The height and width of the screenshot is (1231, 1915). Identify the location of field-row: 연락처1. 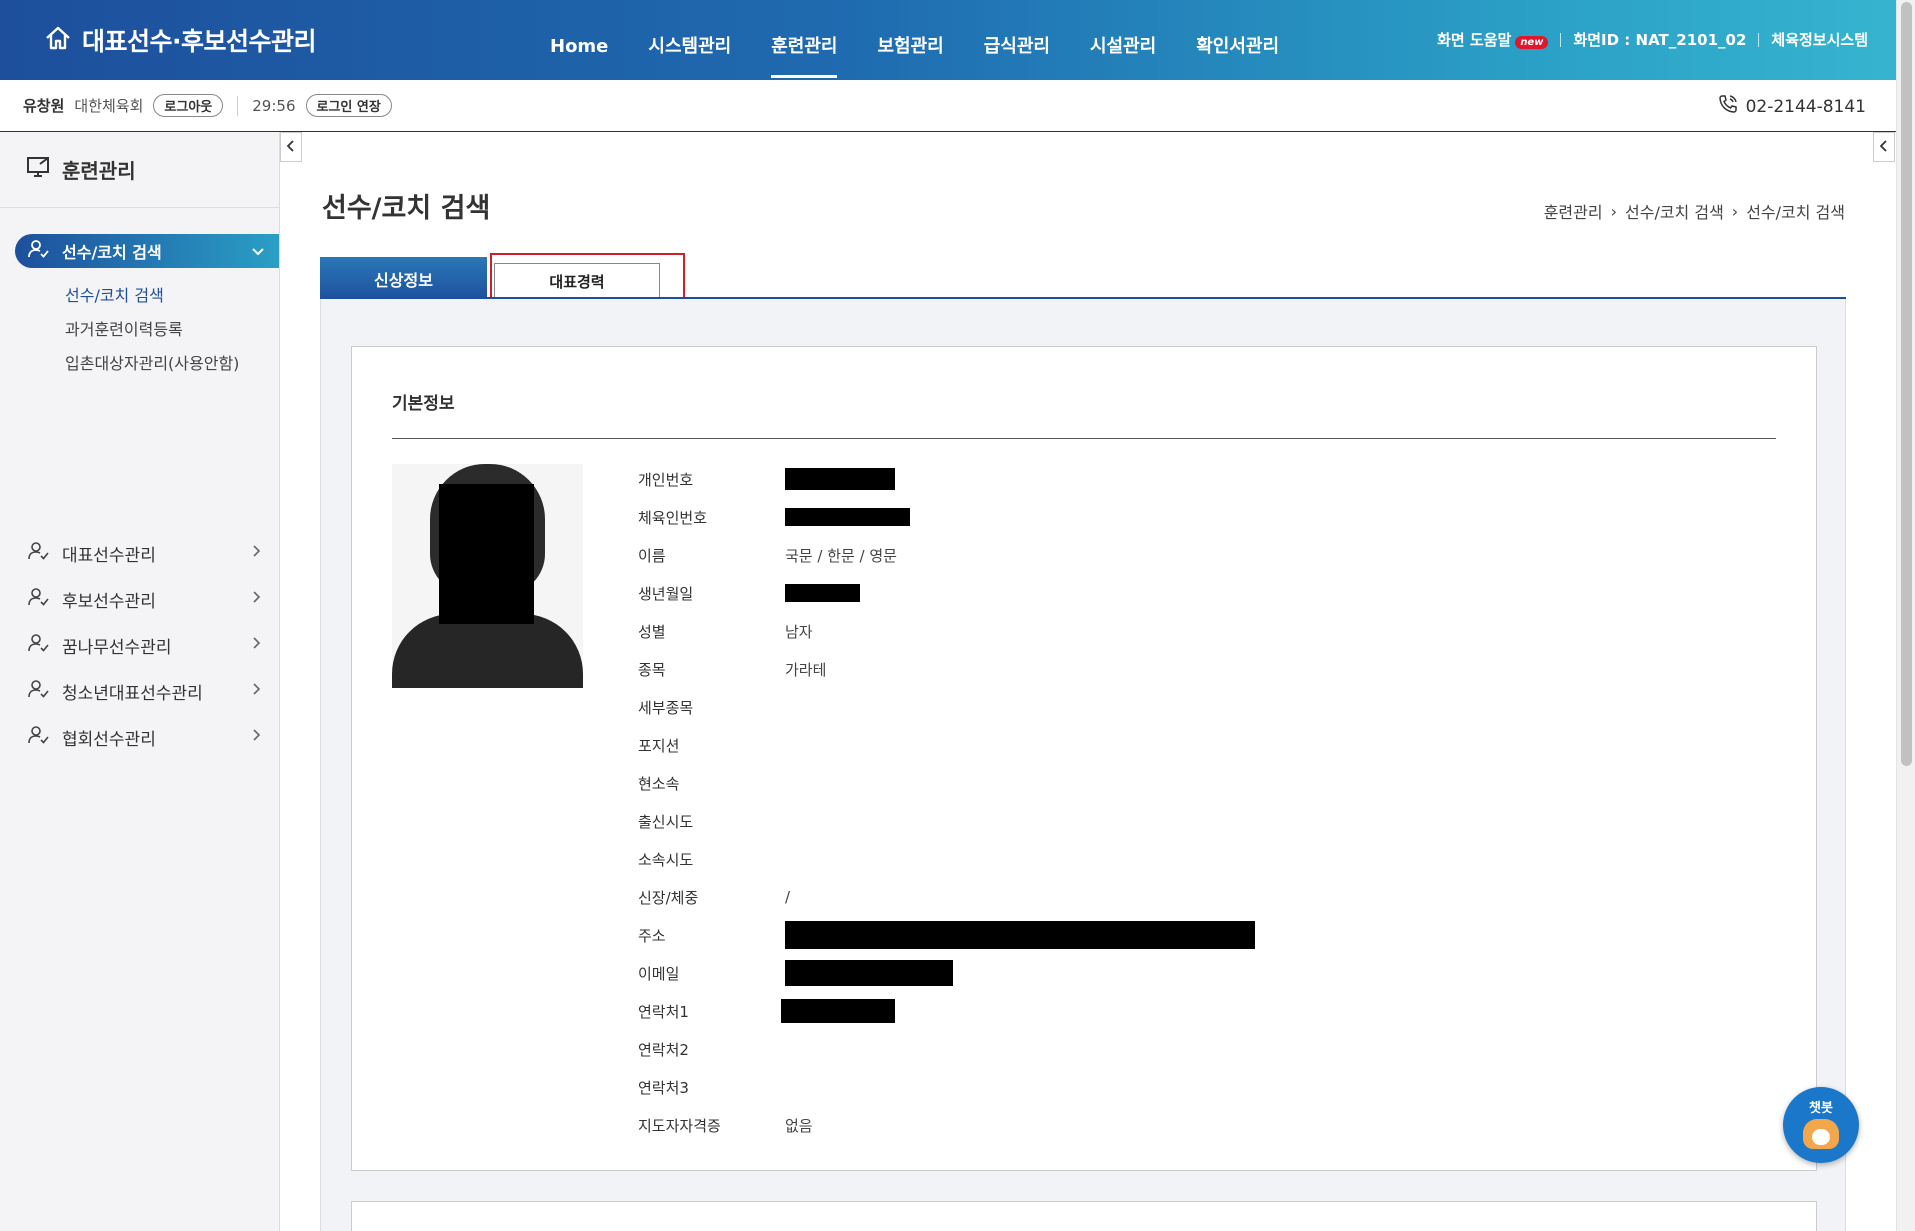
(946, 1011).